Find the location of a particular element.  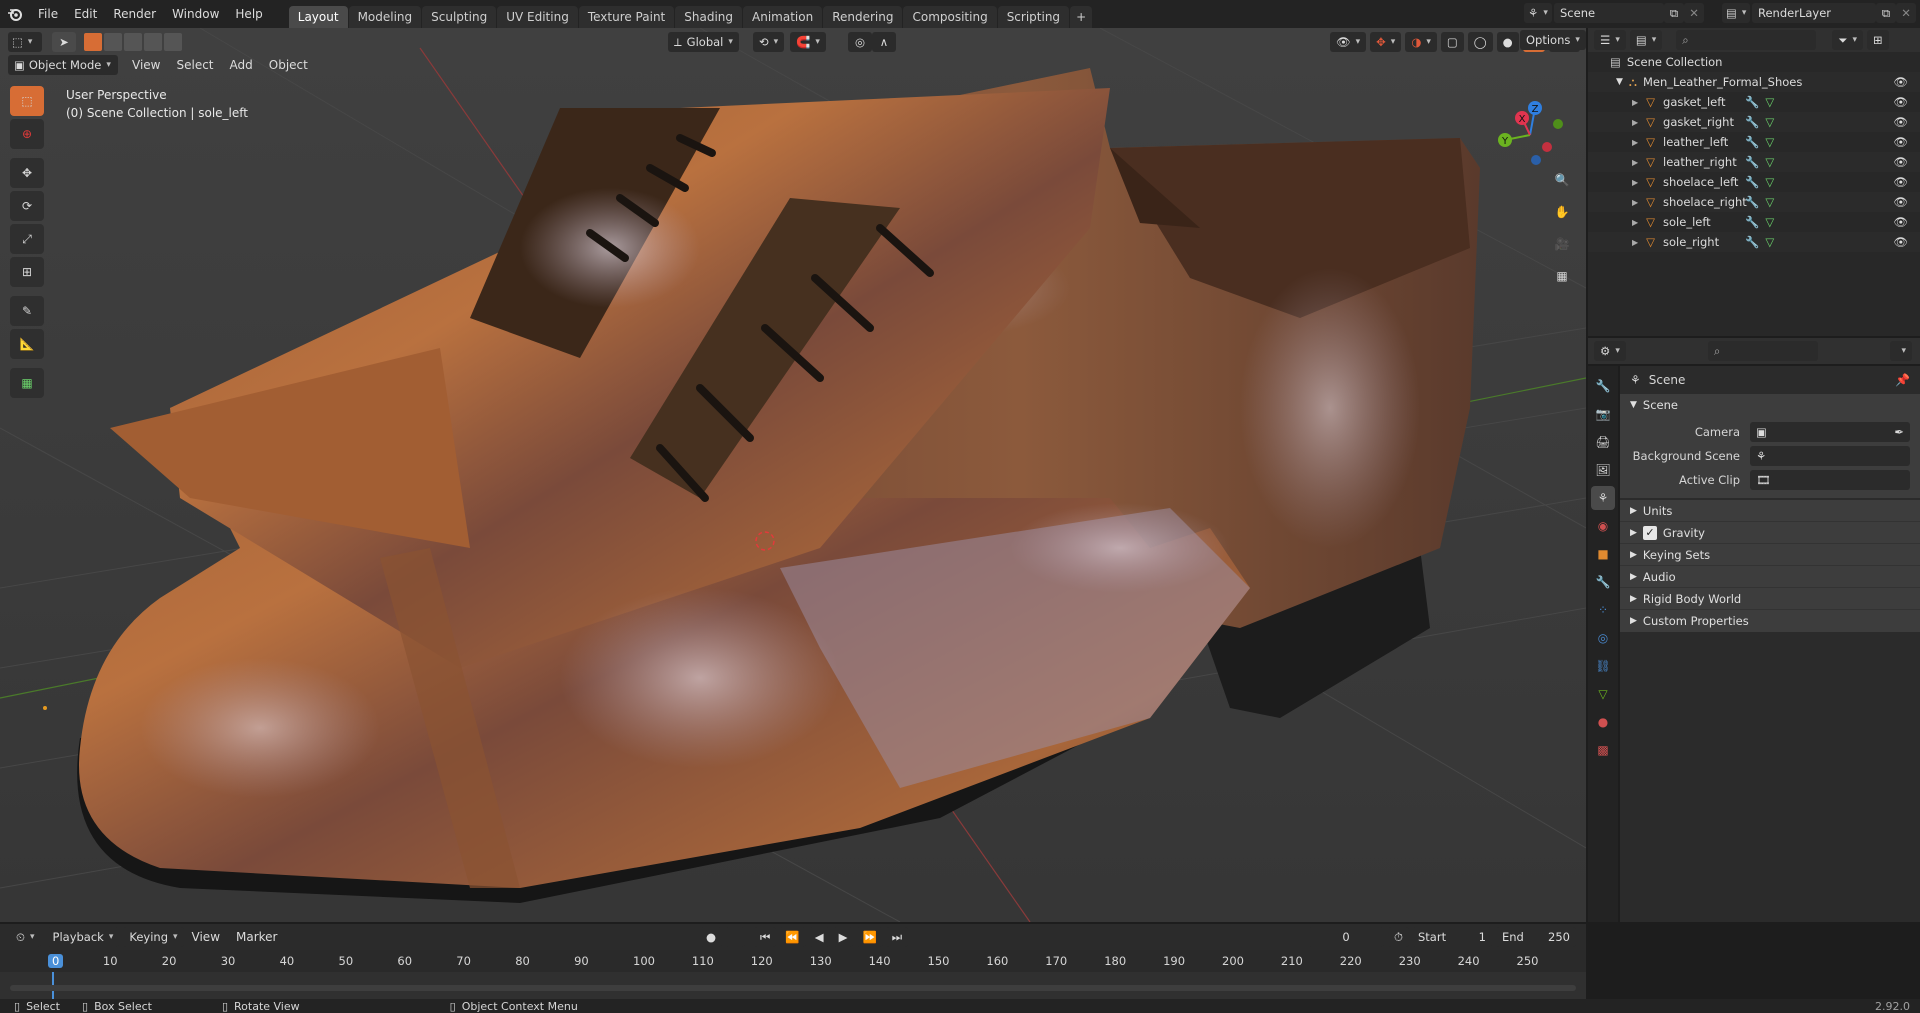

select-extend-icon is located at coordinates (113, 42).